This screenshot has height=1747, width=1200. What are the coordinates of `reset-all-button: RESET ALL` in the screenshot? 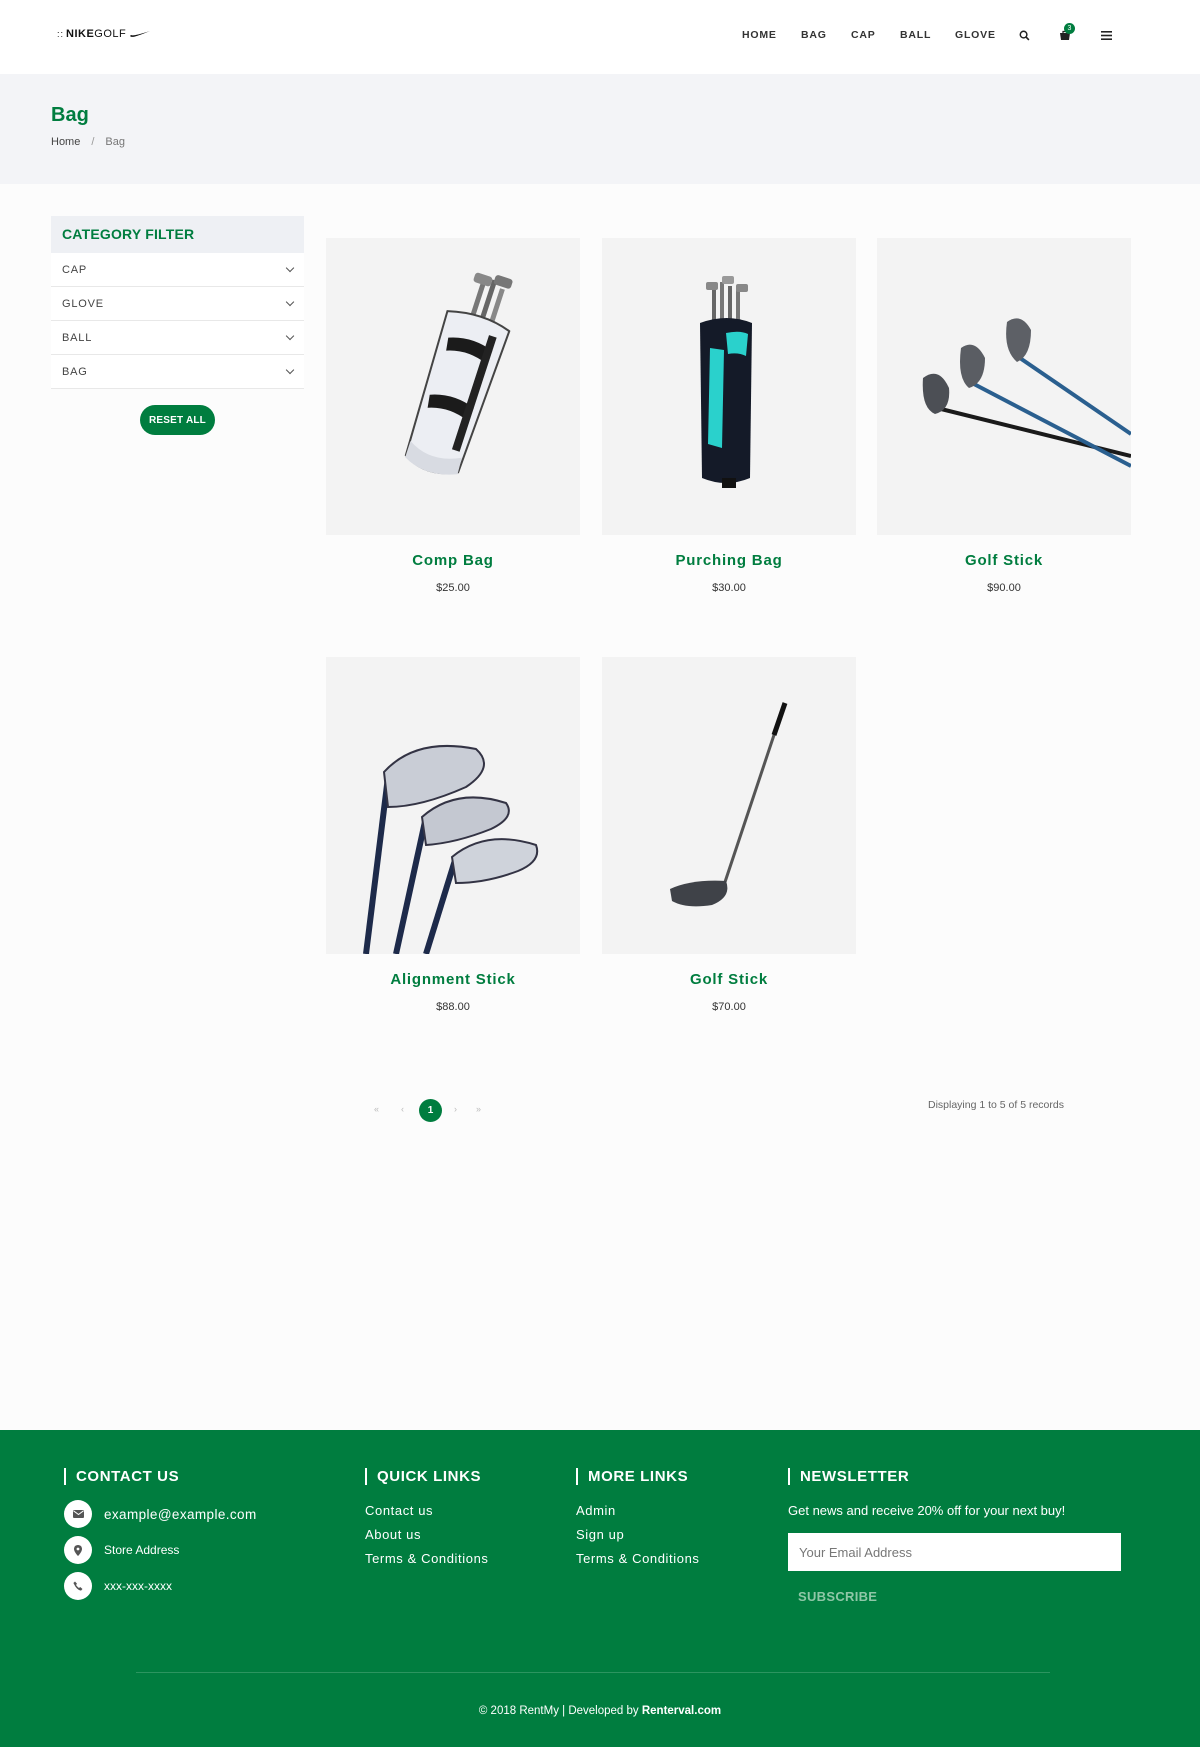 It's located at (177, 420).